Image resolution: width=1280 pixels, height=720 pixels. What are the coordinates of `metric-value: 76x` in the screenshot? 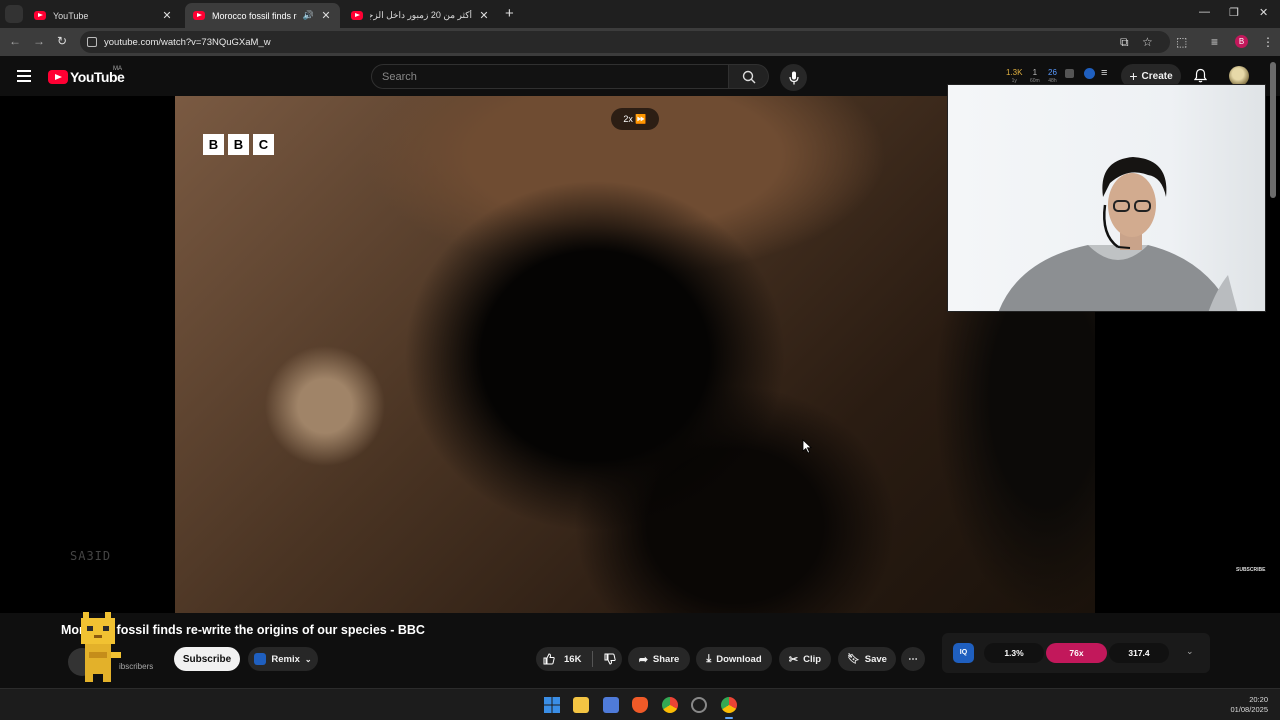 It's located at (1076, 653).